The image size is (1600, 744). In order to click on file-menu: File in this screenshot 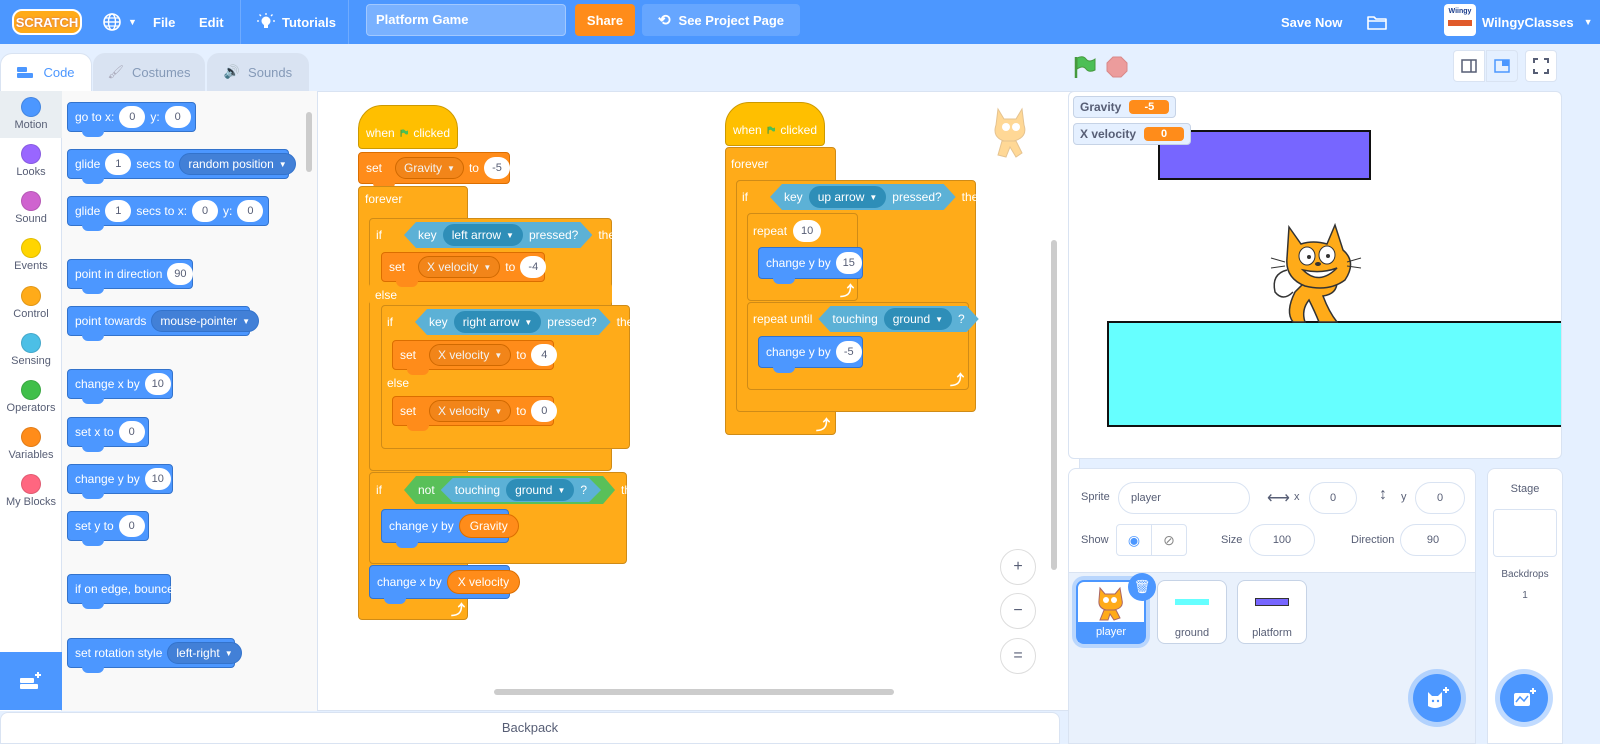, I will do `click(164, 22)`.